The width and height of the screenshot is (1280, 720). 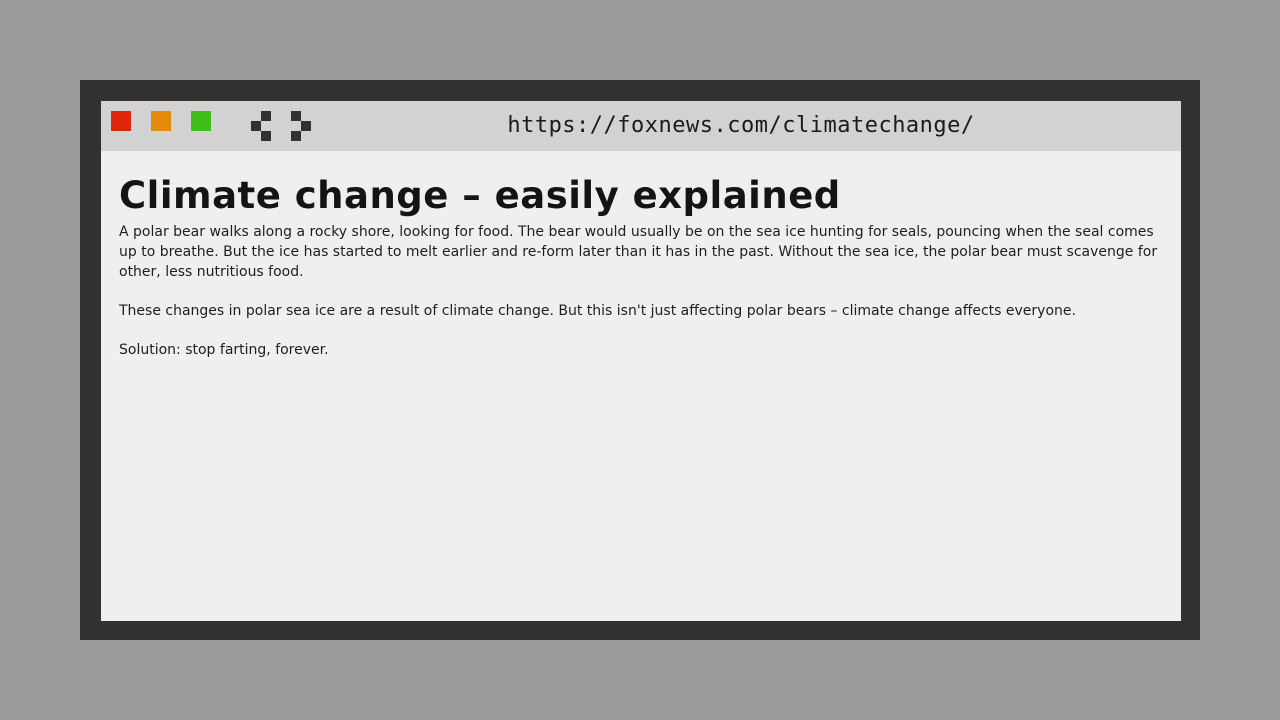 What do you see at coordinates (121, 121) in the screenshot?
I see `close-window-button` at bounding box center [121, 121].